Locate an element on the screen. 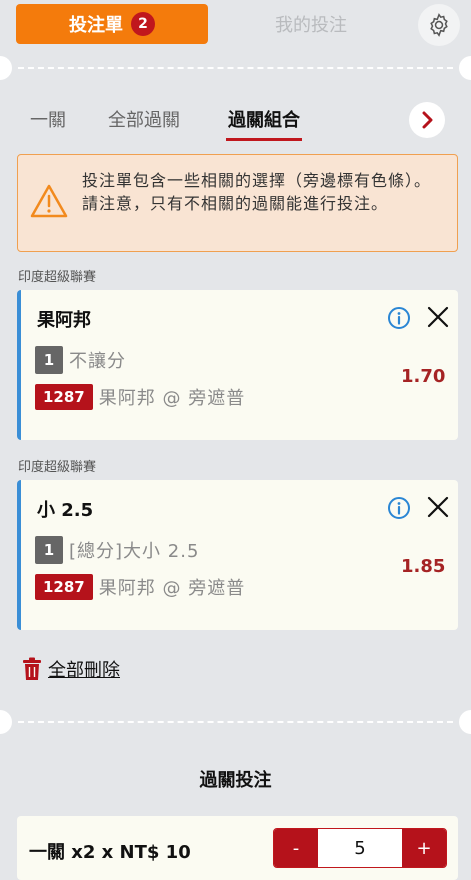 This screenshot has height=880, width=471. top-tabs: 投注單 2 我的投注 is located at coordinates (238, 25).